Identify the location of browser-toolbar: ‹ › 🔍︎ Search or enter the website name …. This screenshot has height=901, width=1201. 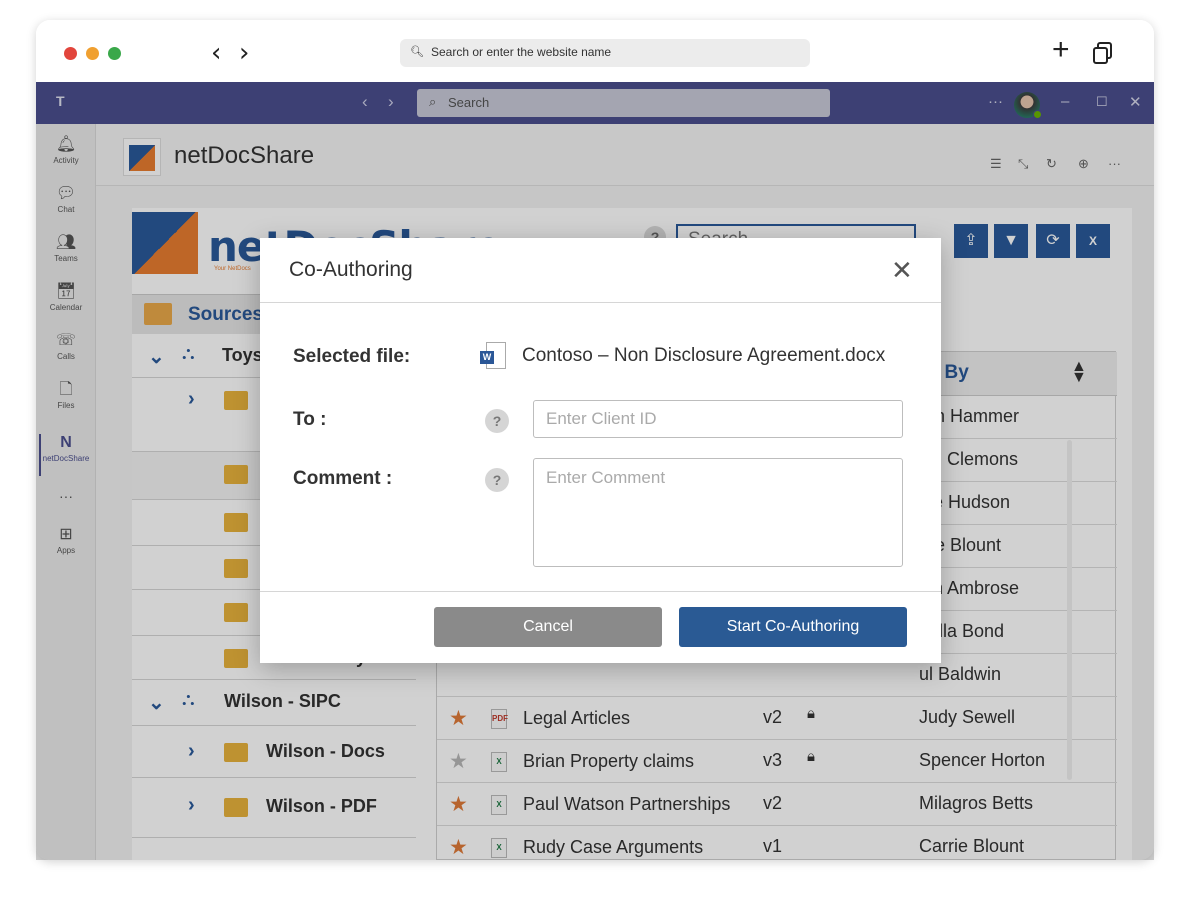
(595, 51).